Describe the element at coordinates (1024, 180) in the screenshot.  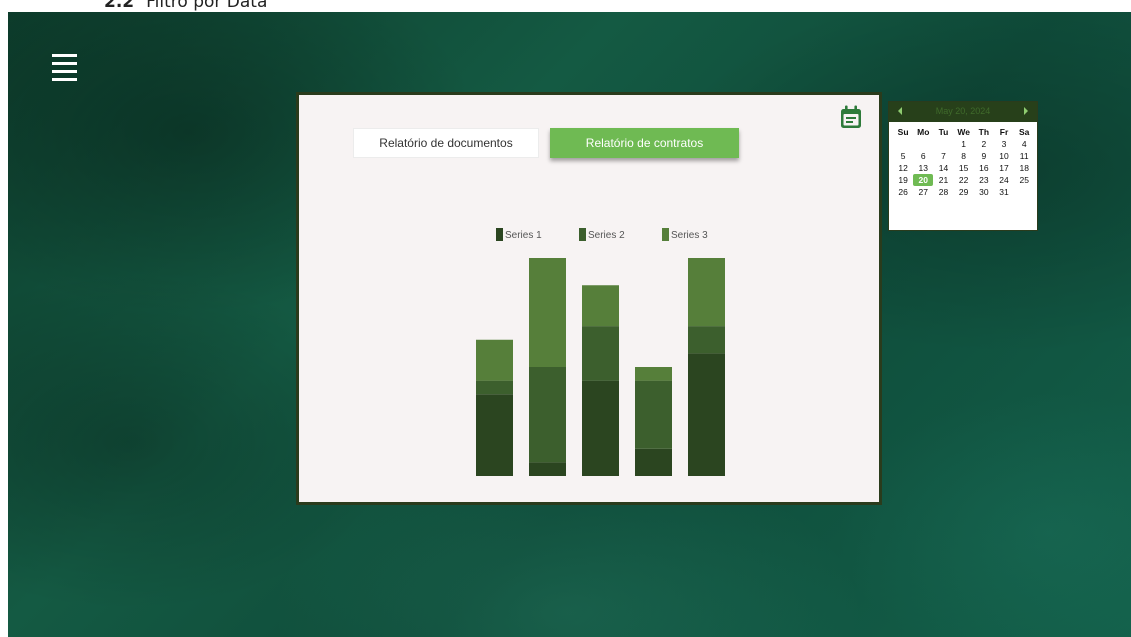
I see `day-cell: 25` at that location.